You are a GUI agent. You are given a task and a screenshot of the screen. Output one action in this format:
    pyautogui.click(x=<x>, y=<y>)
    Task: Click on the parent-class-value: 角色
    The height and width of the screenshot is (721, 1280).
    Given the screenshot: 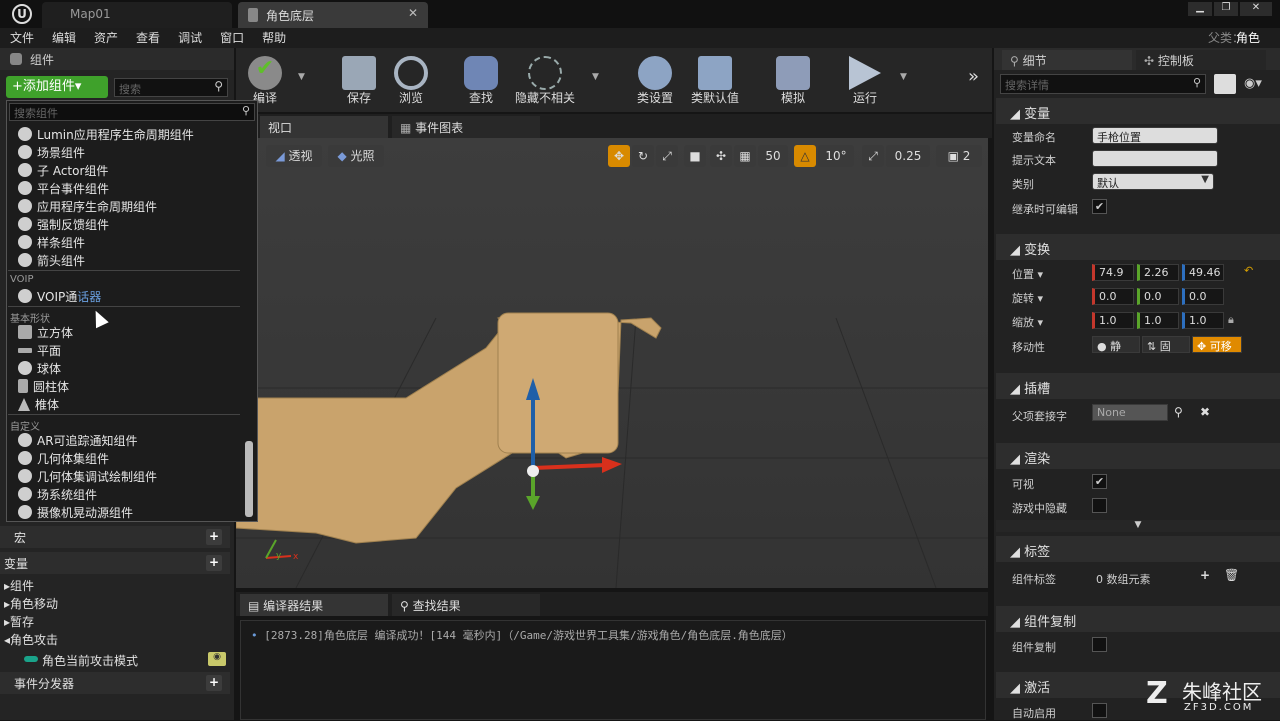 What is the action you would take?
    pyautogui.click(x=1248, y=38)
    